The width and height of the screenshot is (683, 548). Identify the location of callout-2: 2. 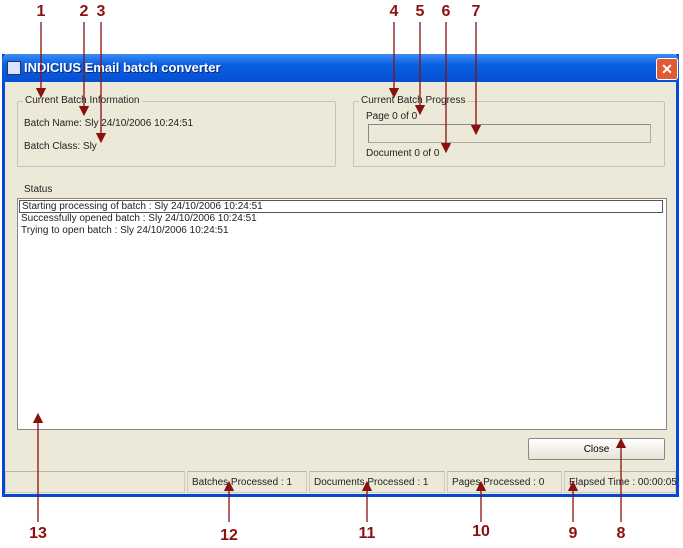
(84, 11).